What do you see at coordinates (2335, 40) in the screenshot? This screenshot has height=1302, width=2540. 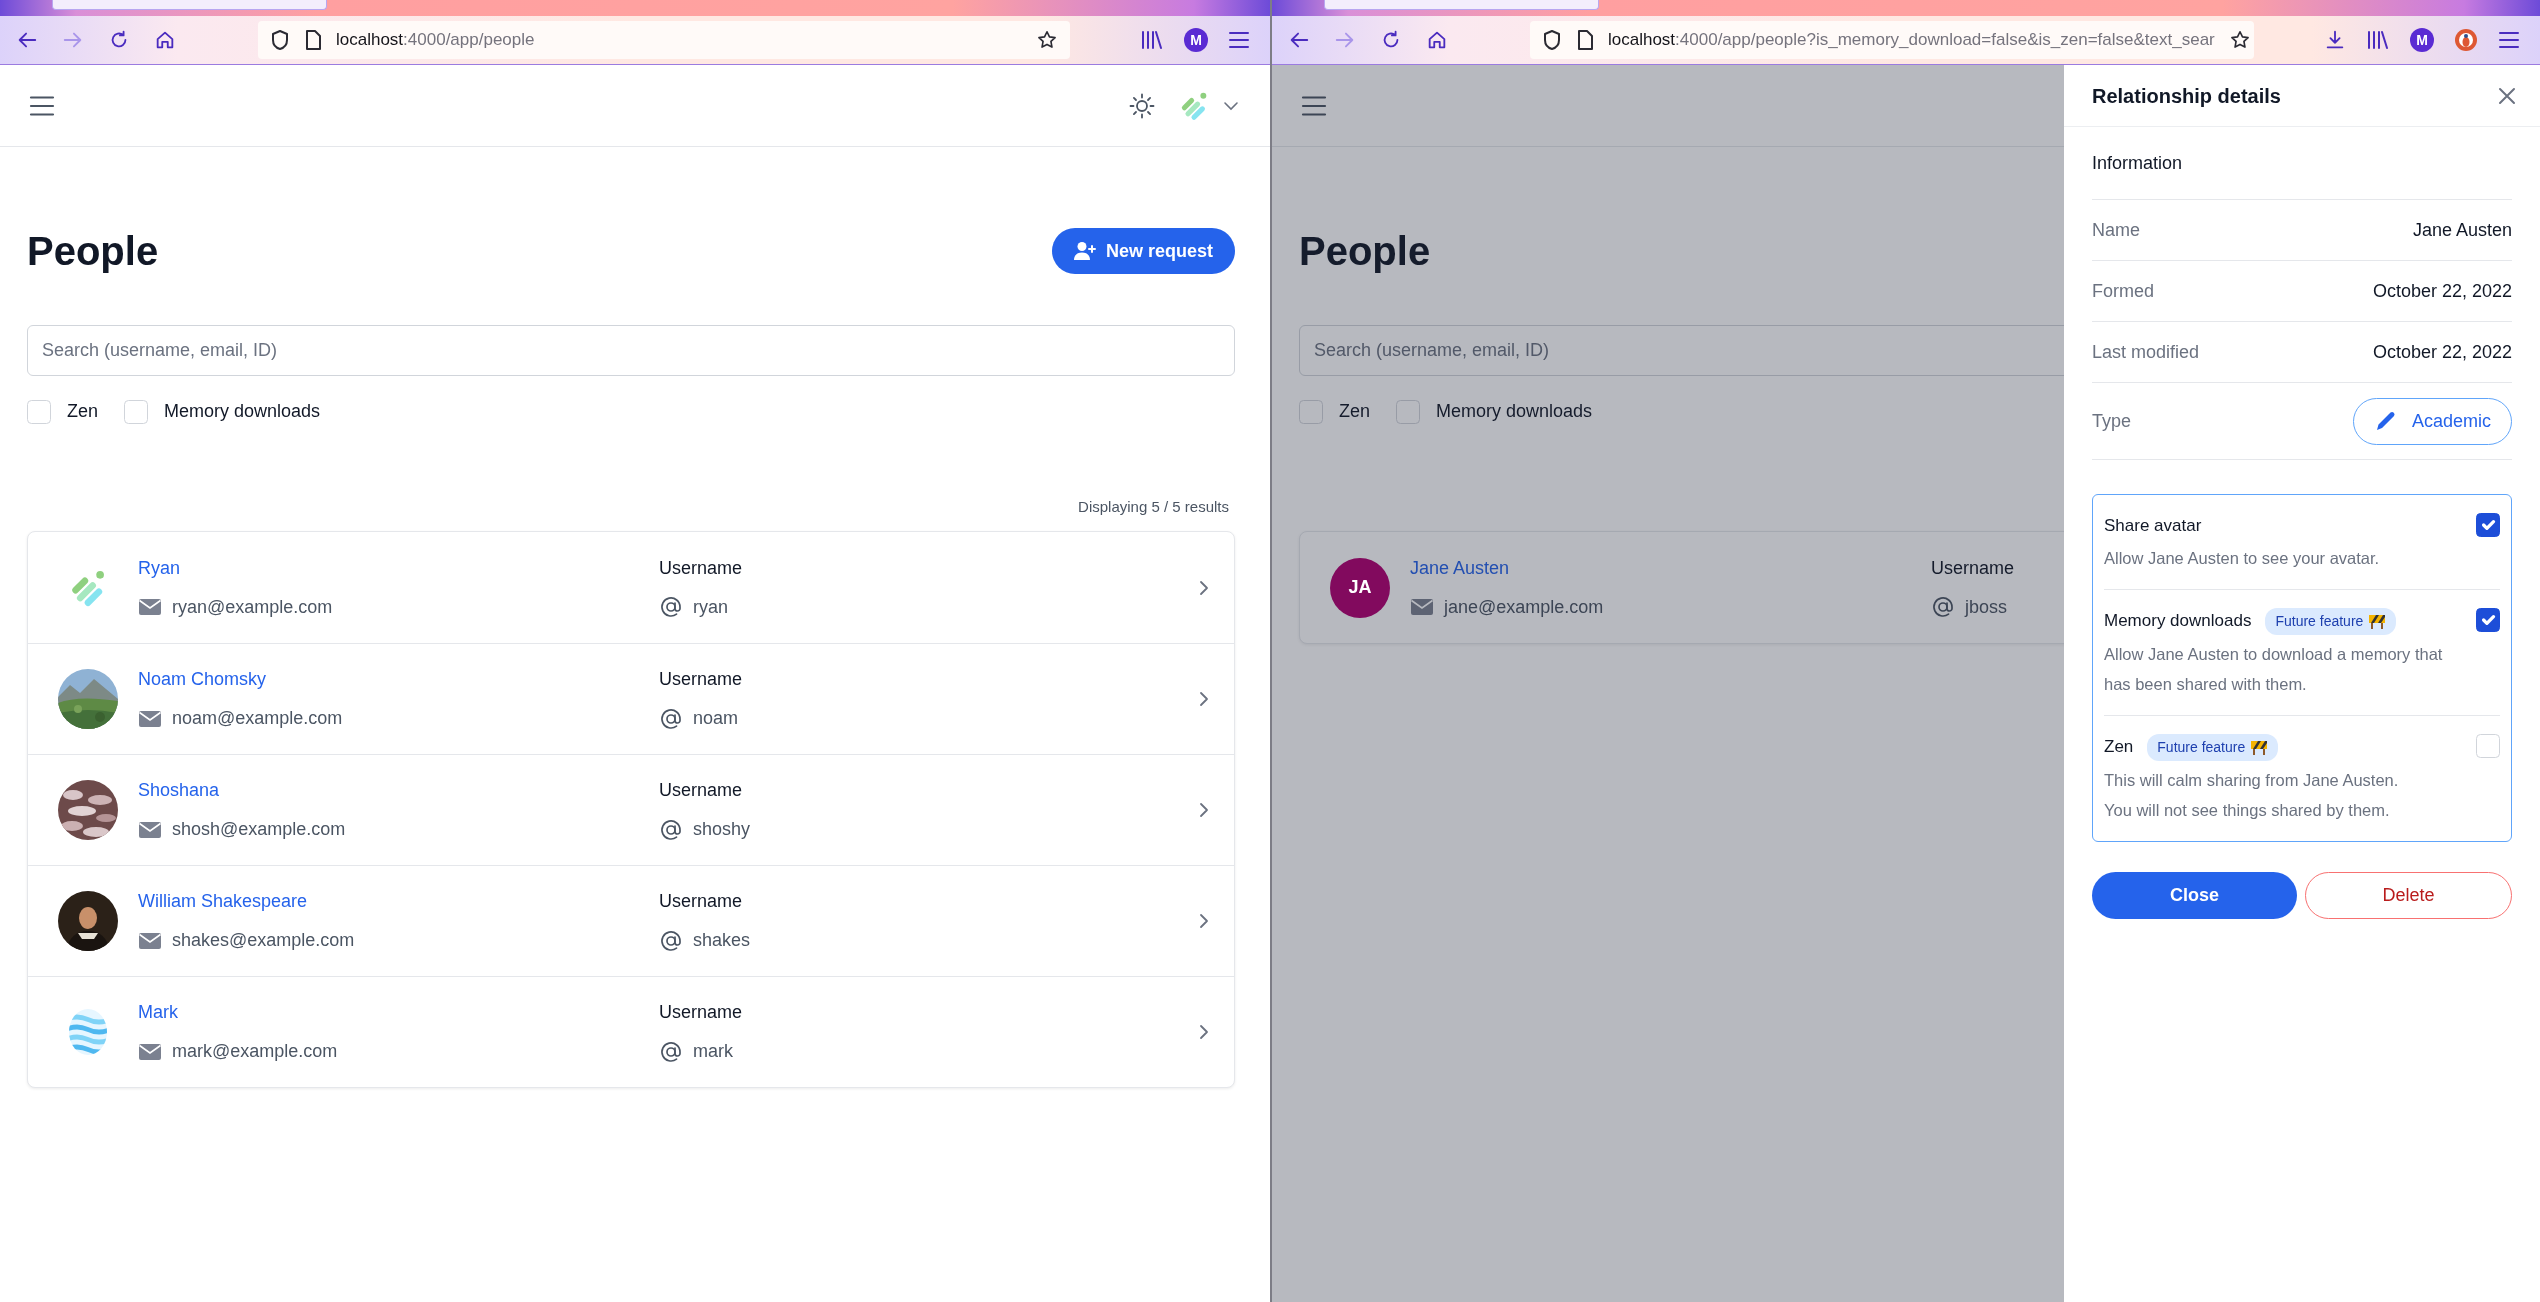 I see `download-icon` at bounding box center [2335, 40].